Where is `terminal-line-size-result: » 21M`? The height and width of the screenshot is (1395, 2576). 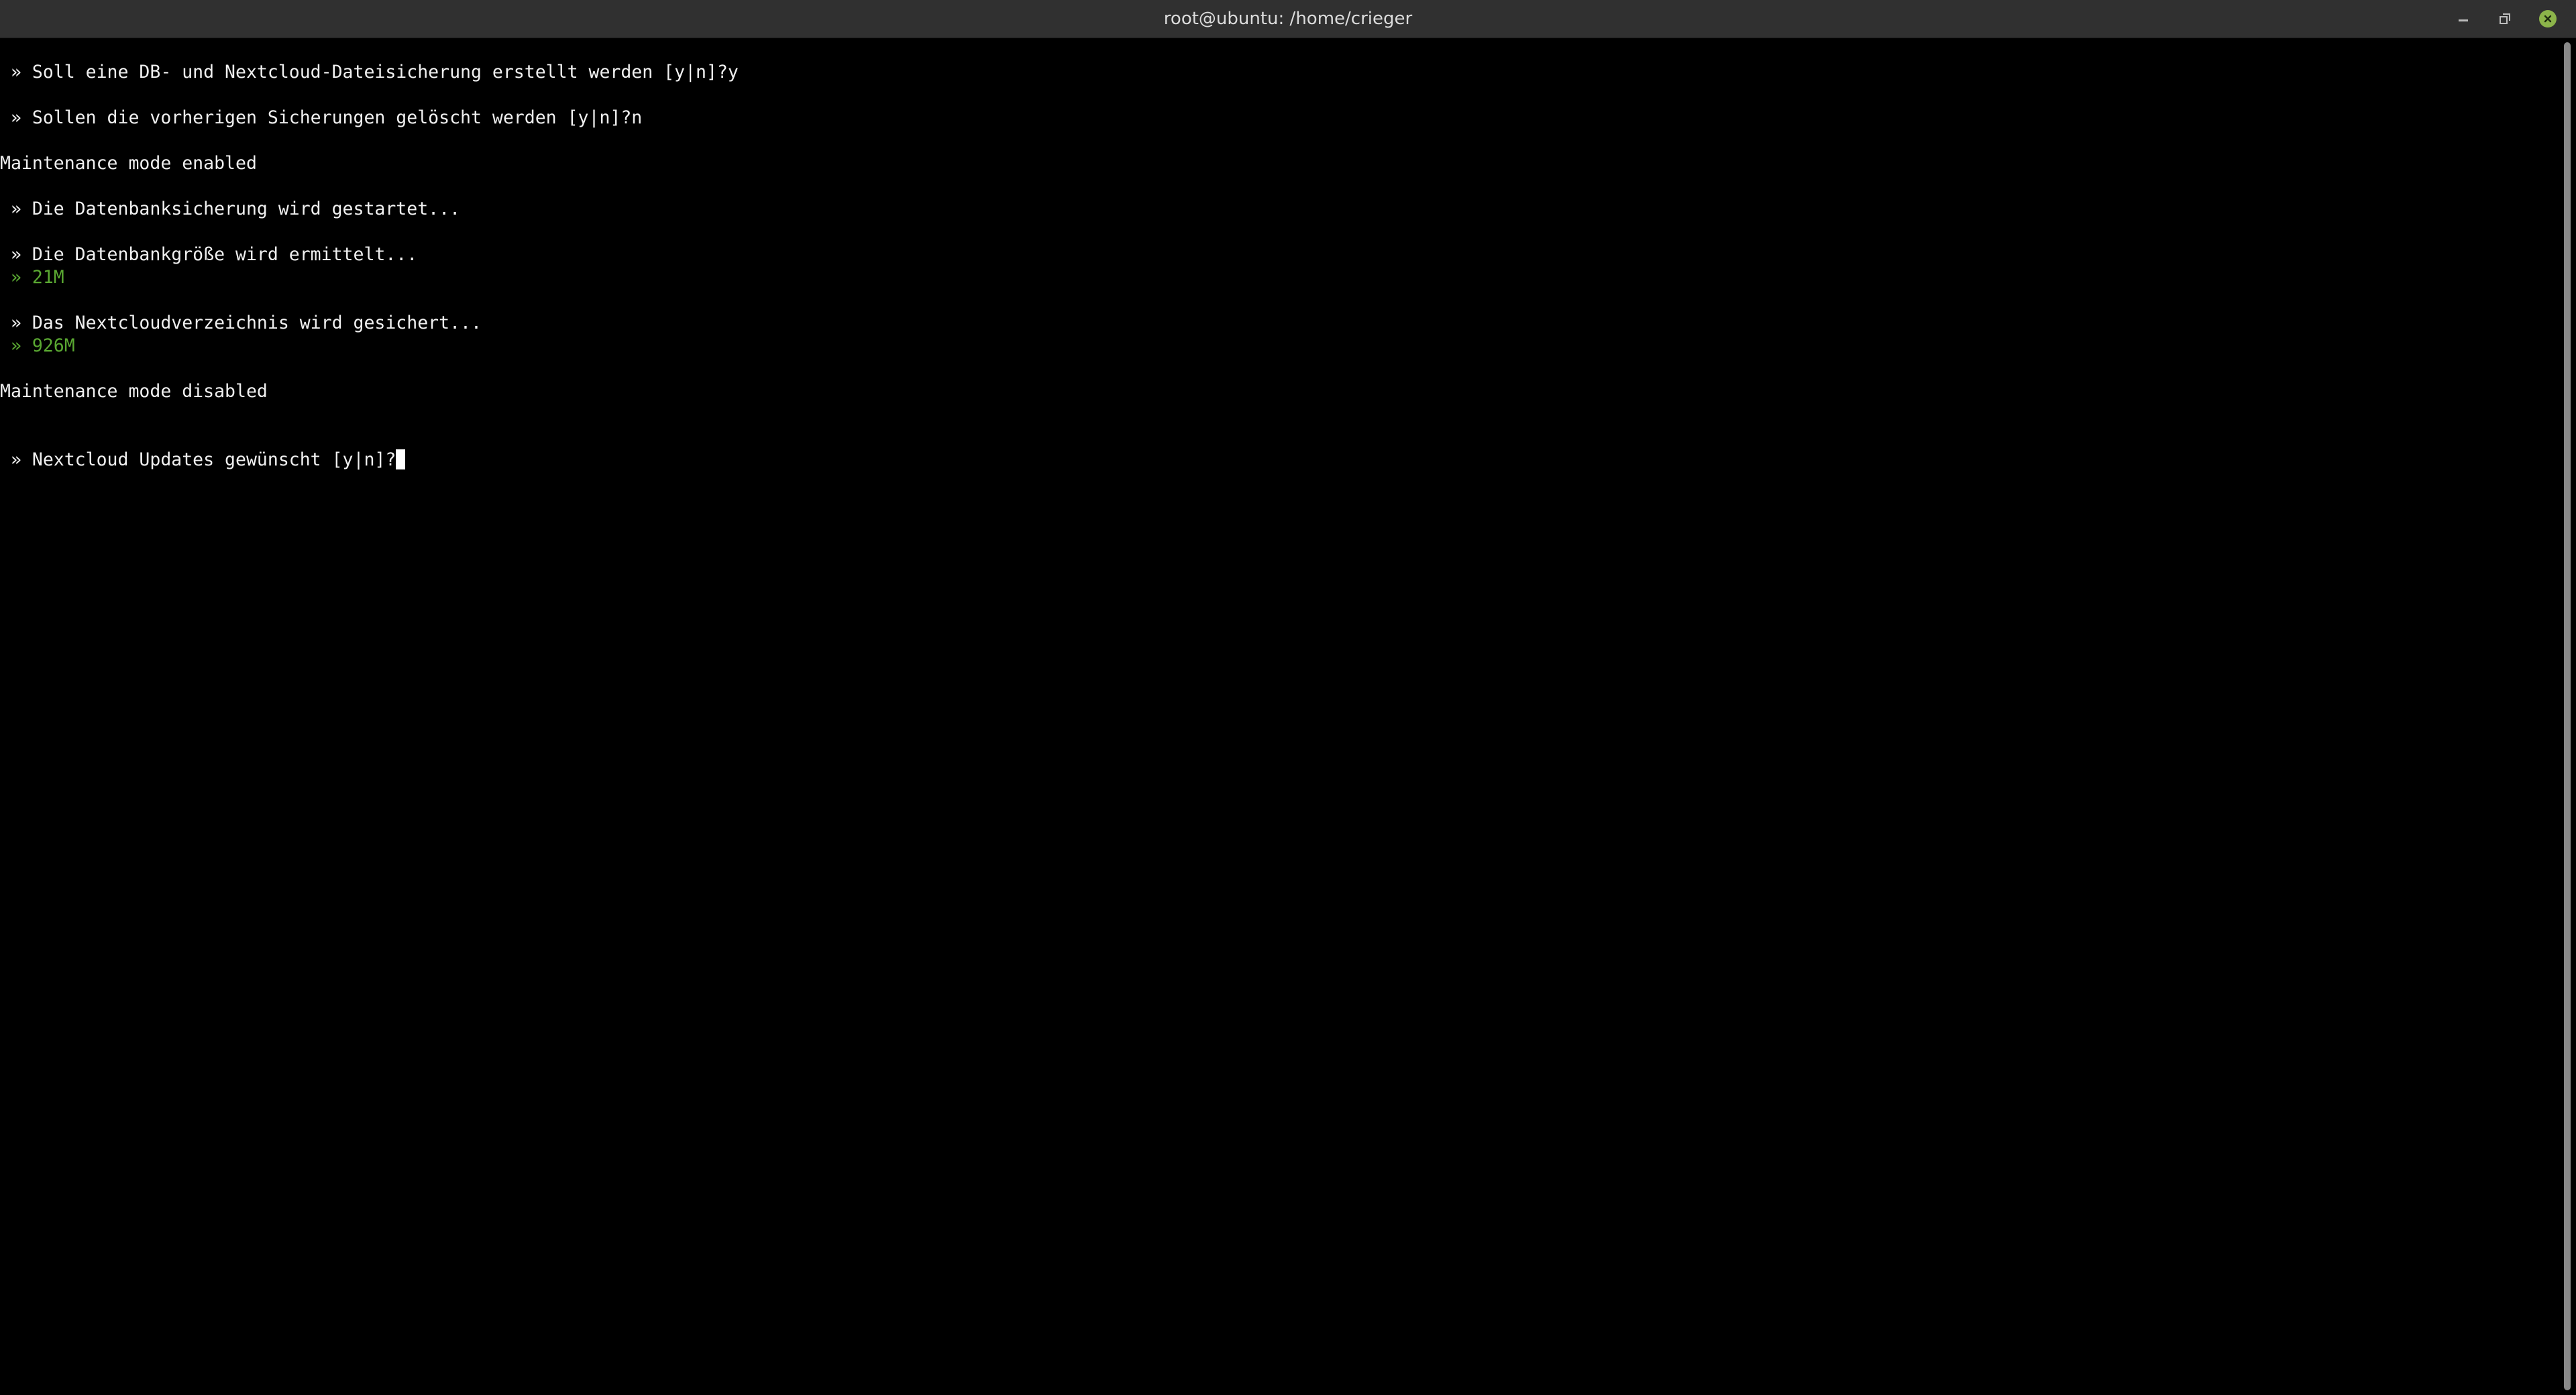 terminal-line-size-result: » 21M is located at coordinates (32, 277).